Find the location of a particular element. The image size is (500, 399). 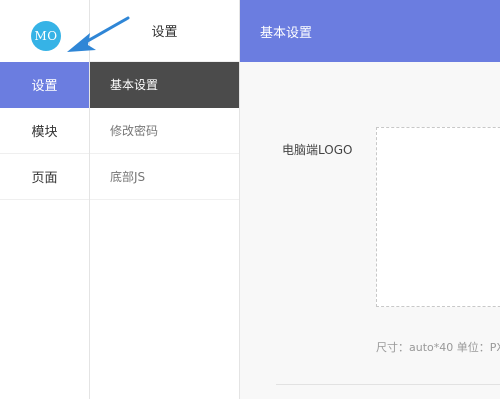

secondary-sidebar-title: 设置 is located at coordinates (164, 31).